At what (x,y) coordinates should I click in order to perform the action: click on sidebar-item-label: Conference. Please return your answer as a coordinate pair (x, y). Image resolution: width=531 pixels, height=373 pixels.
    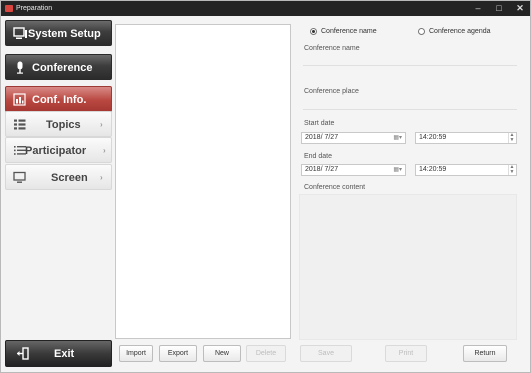
    Looking at the image, I should click on (62, 68).